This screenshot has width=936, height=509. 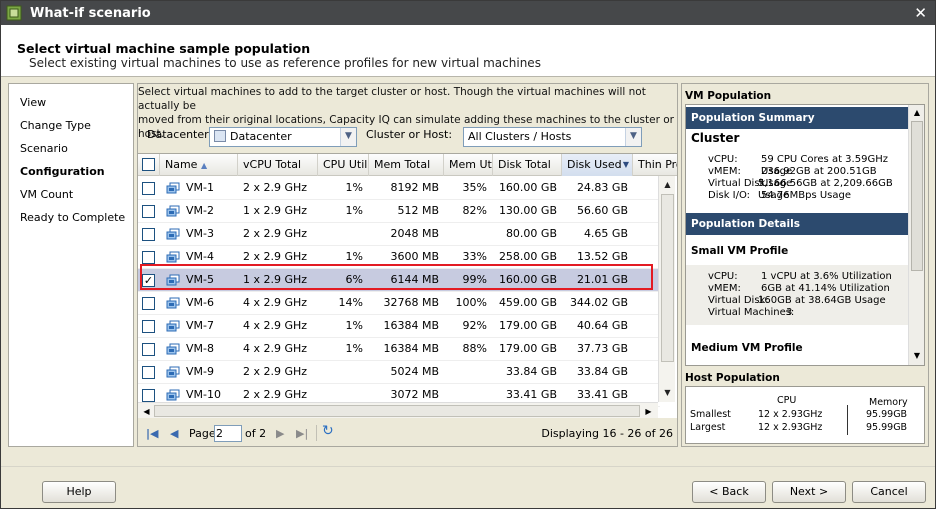 What do you see at coordinates (826, 276) in the screenshot?
I see `stat-value: 1 vCPU at 3.6% Utilization` at bounding box center [826, 276].